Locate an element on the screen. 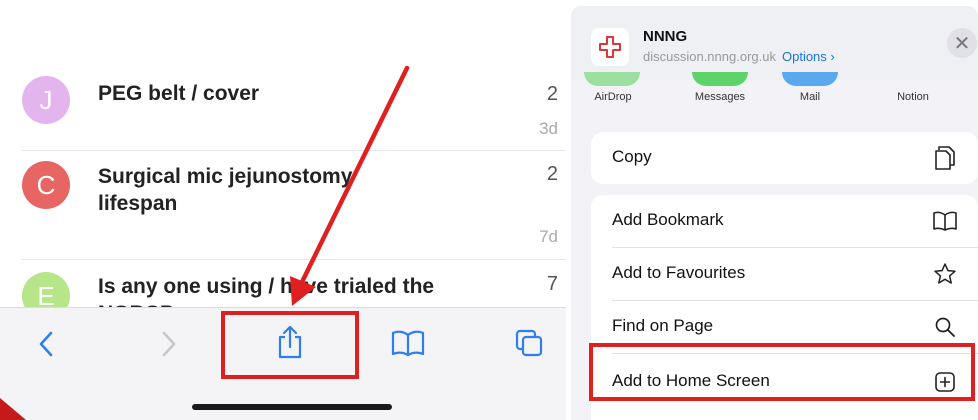  close-button: ✕ is located at coordinates (962, 43).